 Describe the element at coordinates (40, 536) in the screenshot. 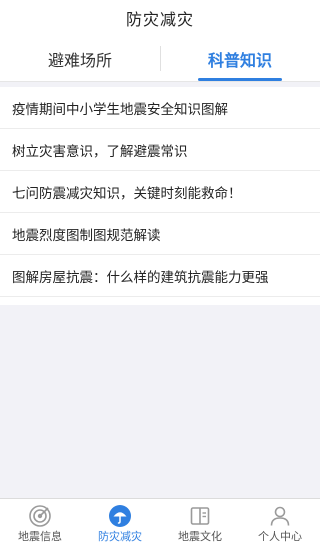

I see `nav-label: 地震信息` at that location.